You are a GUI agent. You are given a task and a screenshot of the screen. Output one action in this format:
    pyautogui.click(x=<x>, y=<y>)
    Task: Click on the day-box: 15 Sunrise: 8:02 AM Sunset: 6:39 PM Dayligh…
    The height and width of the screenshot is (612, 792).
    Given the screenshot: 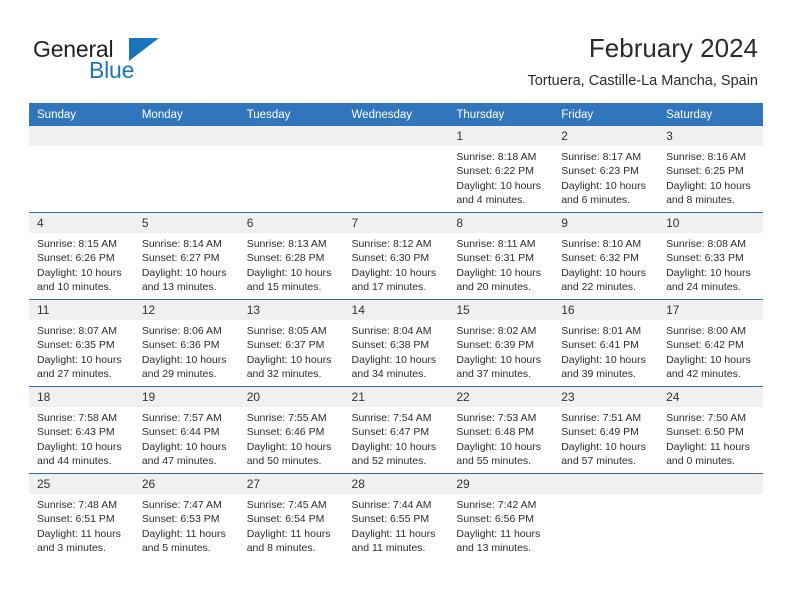 What is the action you would take?
    pyautogui.click(x=501, y=343)
    